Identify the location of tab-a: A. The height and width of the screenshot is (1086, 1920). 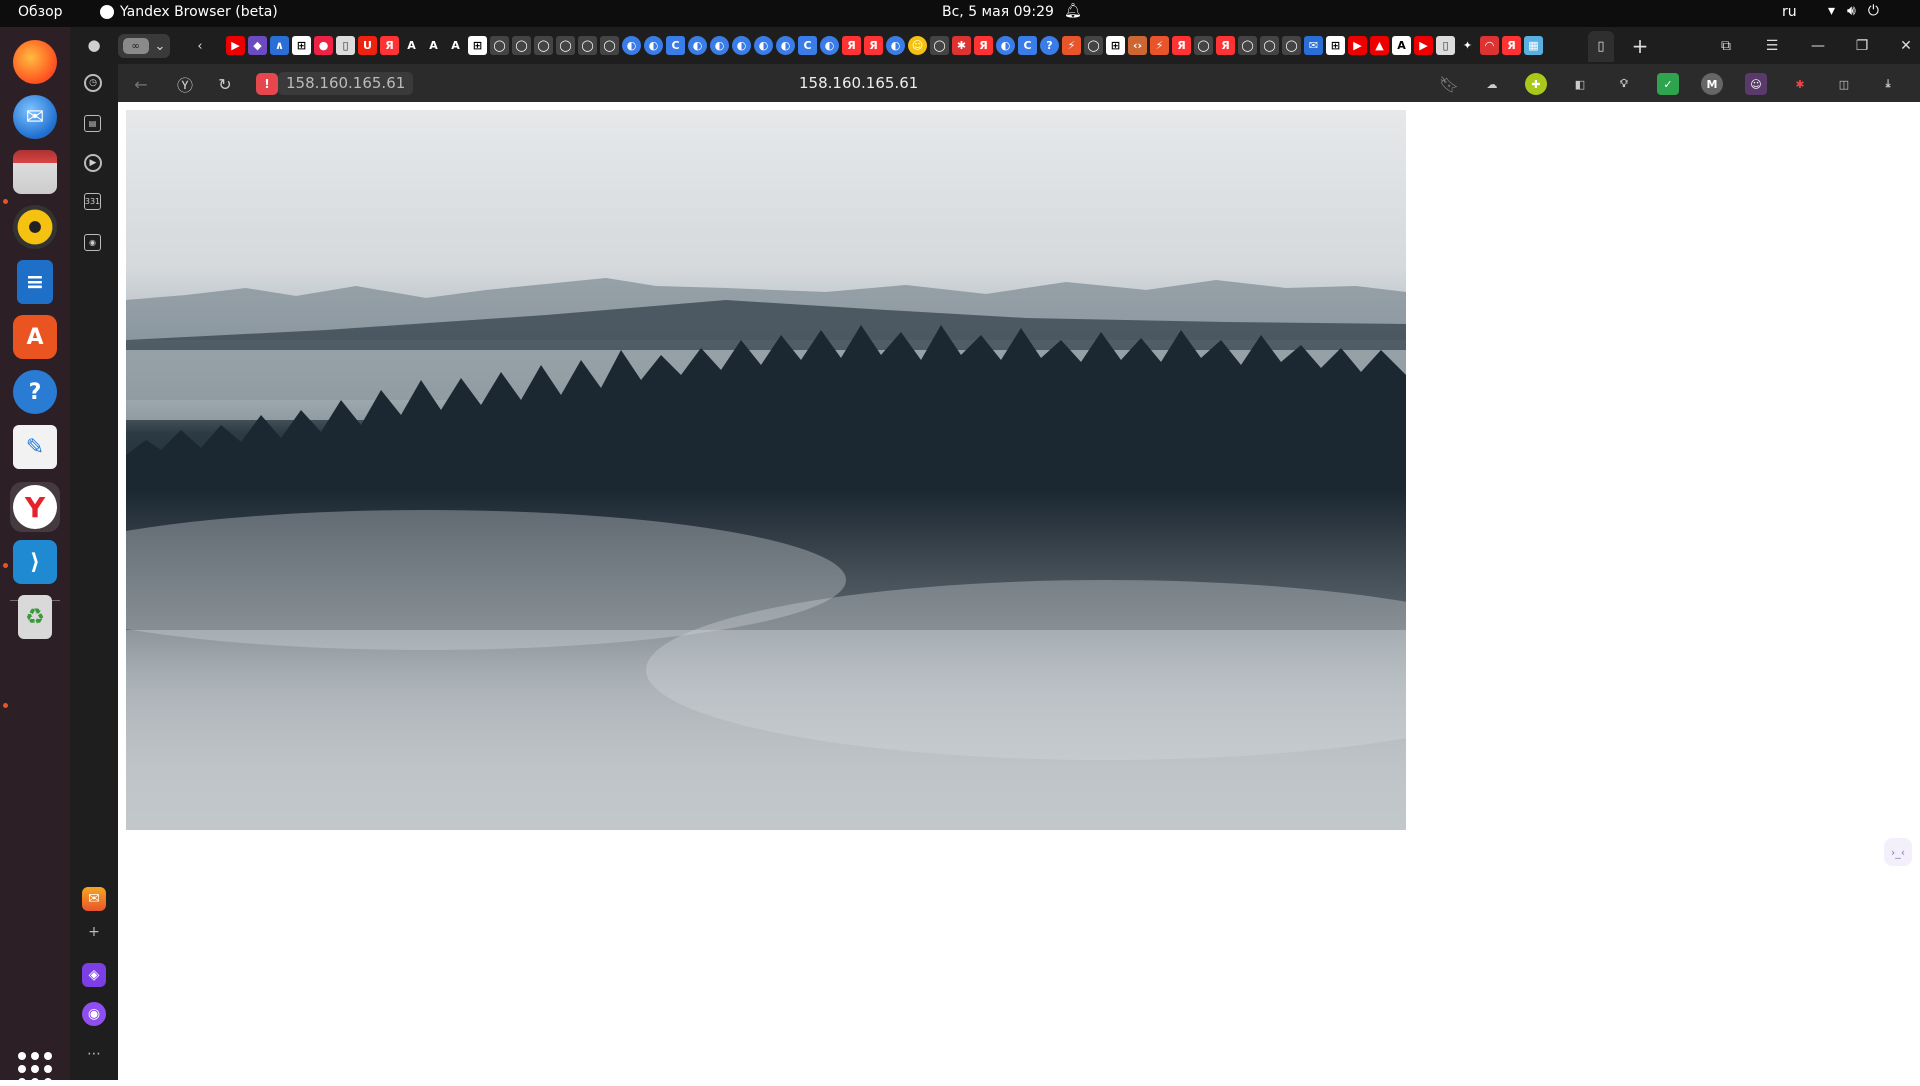
(1401, 45).